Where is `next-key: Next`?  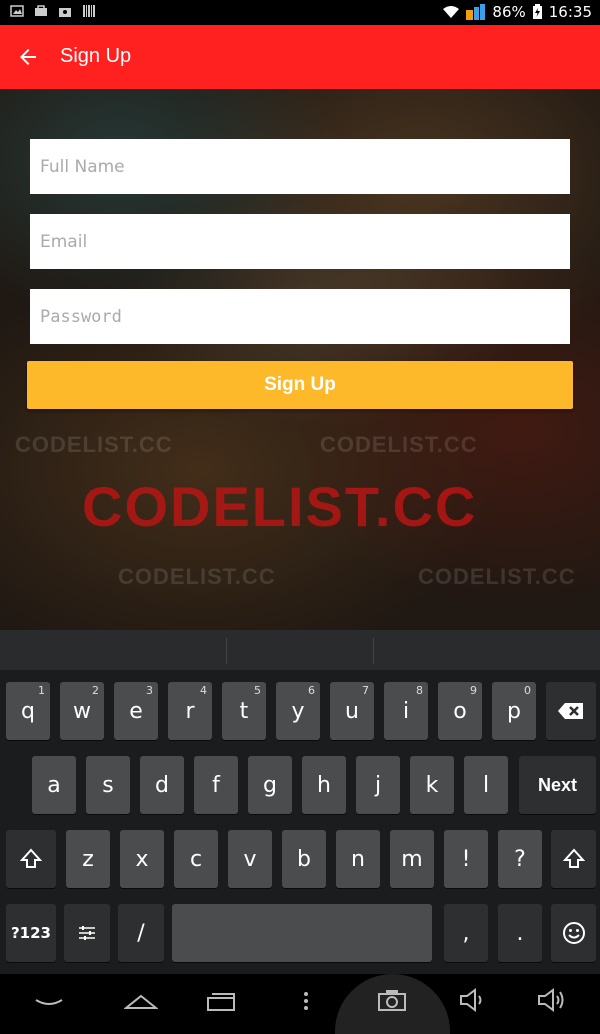 next-key: Next is located at coordinates (557, 785).